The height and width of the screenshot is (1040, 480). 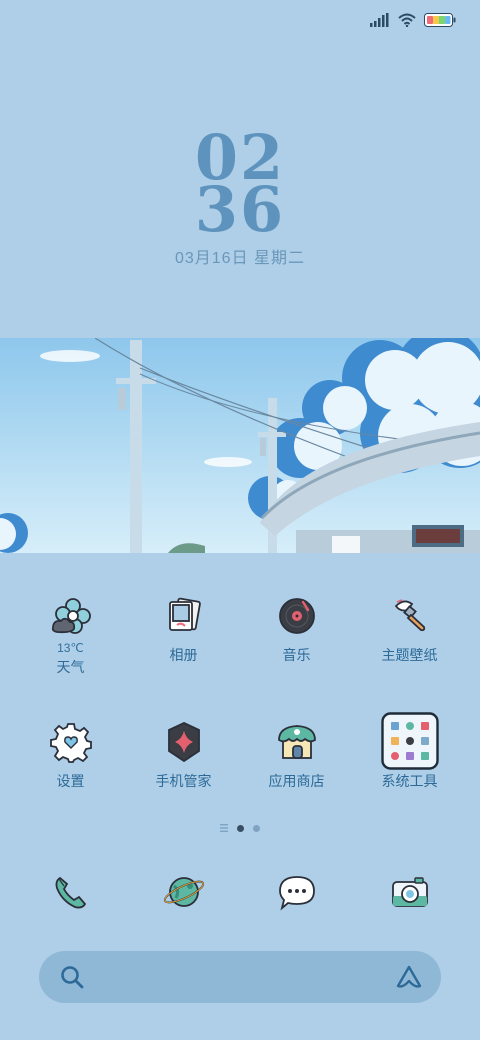 What do you see at coordinates (70, 648) in the screenshot?
I see `weather-temperature: 13℃` at bounding box center [70, 648].